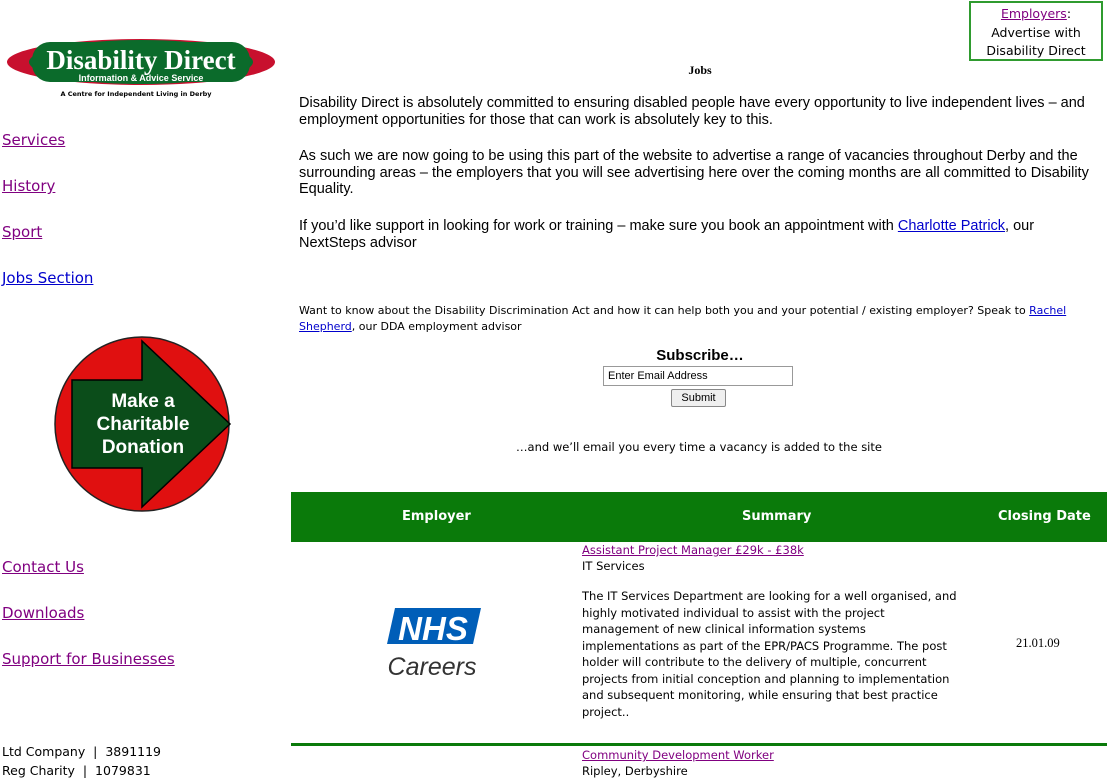  Describe the element at coordinates (47, 278) in the screenshot. I see `nav-jobs-section-link: Jobs Section` at that location.